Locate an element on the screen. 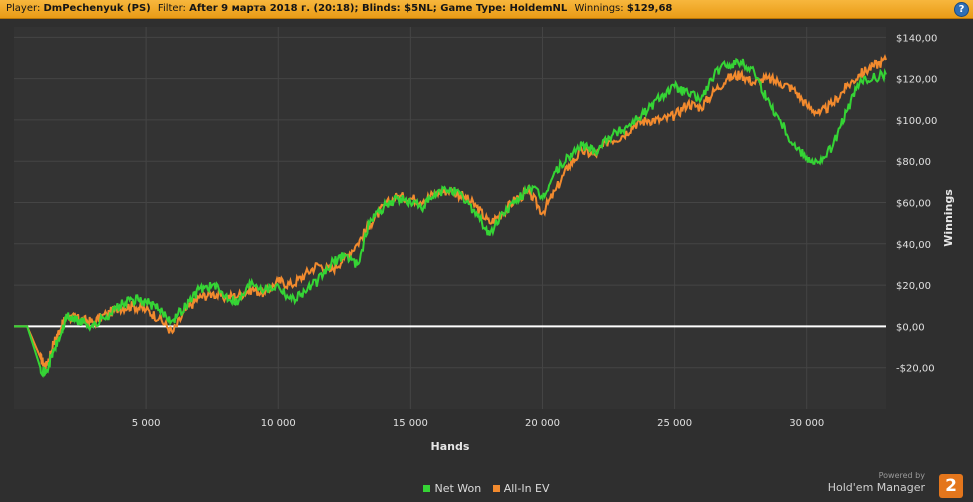  net-won-swatch is located at coordinates (427, 488).